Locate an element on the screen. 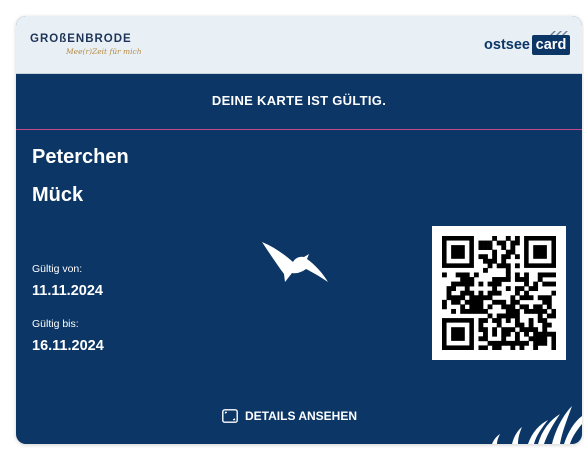 The width and height of the screenshot is (584, 452). qr-code-graphic is located at coordinates (499, 293).